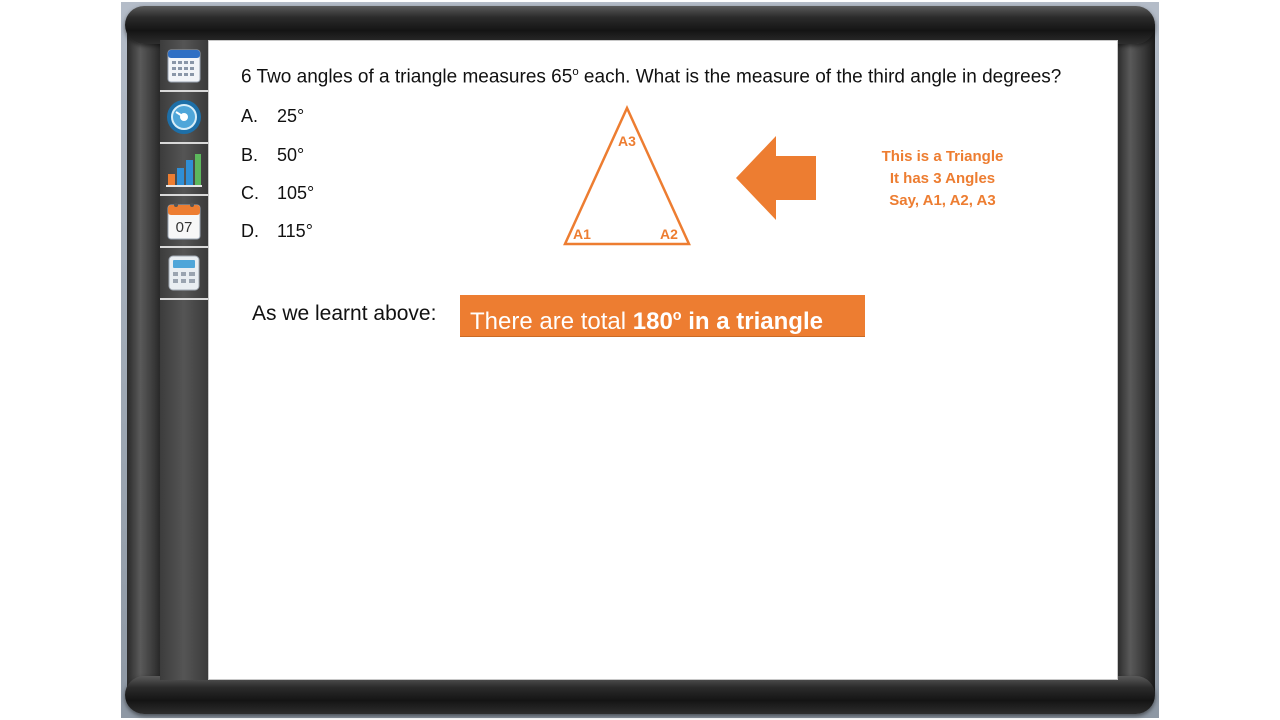 The image size is (1280, 720). I want to click on option-letter: C., so click(250, 193).